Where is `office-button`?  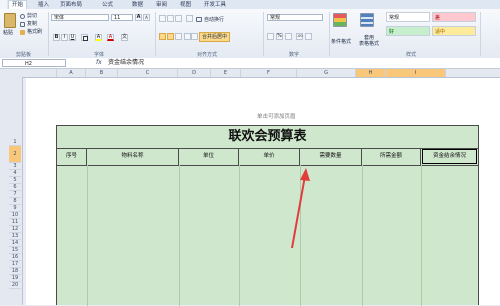 office-button is located at coordinates (3, 4).